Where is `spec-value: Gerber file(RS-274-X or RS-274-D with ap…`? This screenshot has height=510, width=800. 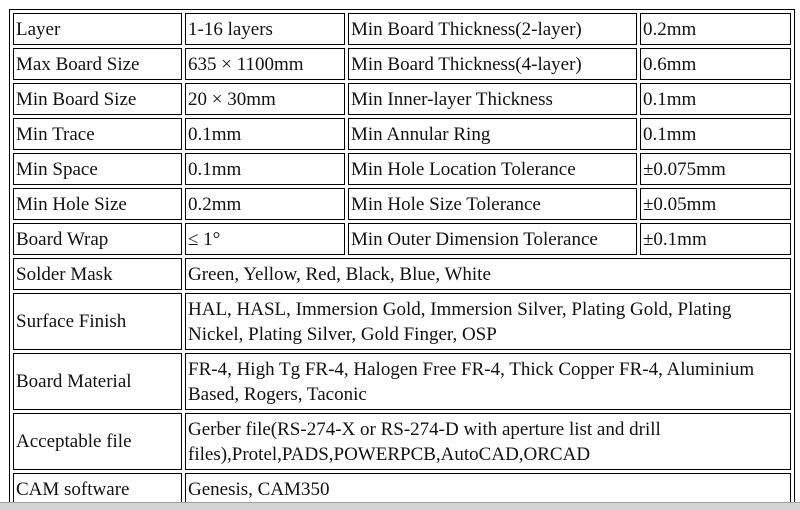 spec-value: Gerber file(RS-274-X or RS-274-D with ap… is located at coordinates (488, 441).